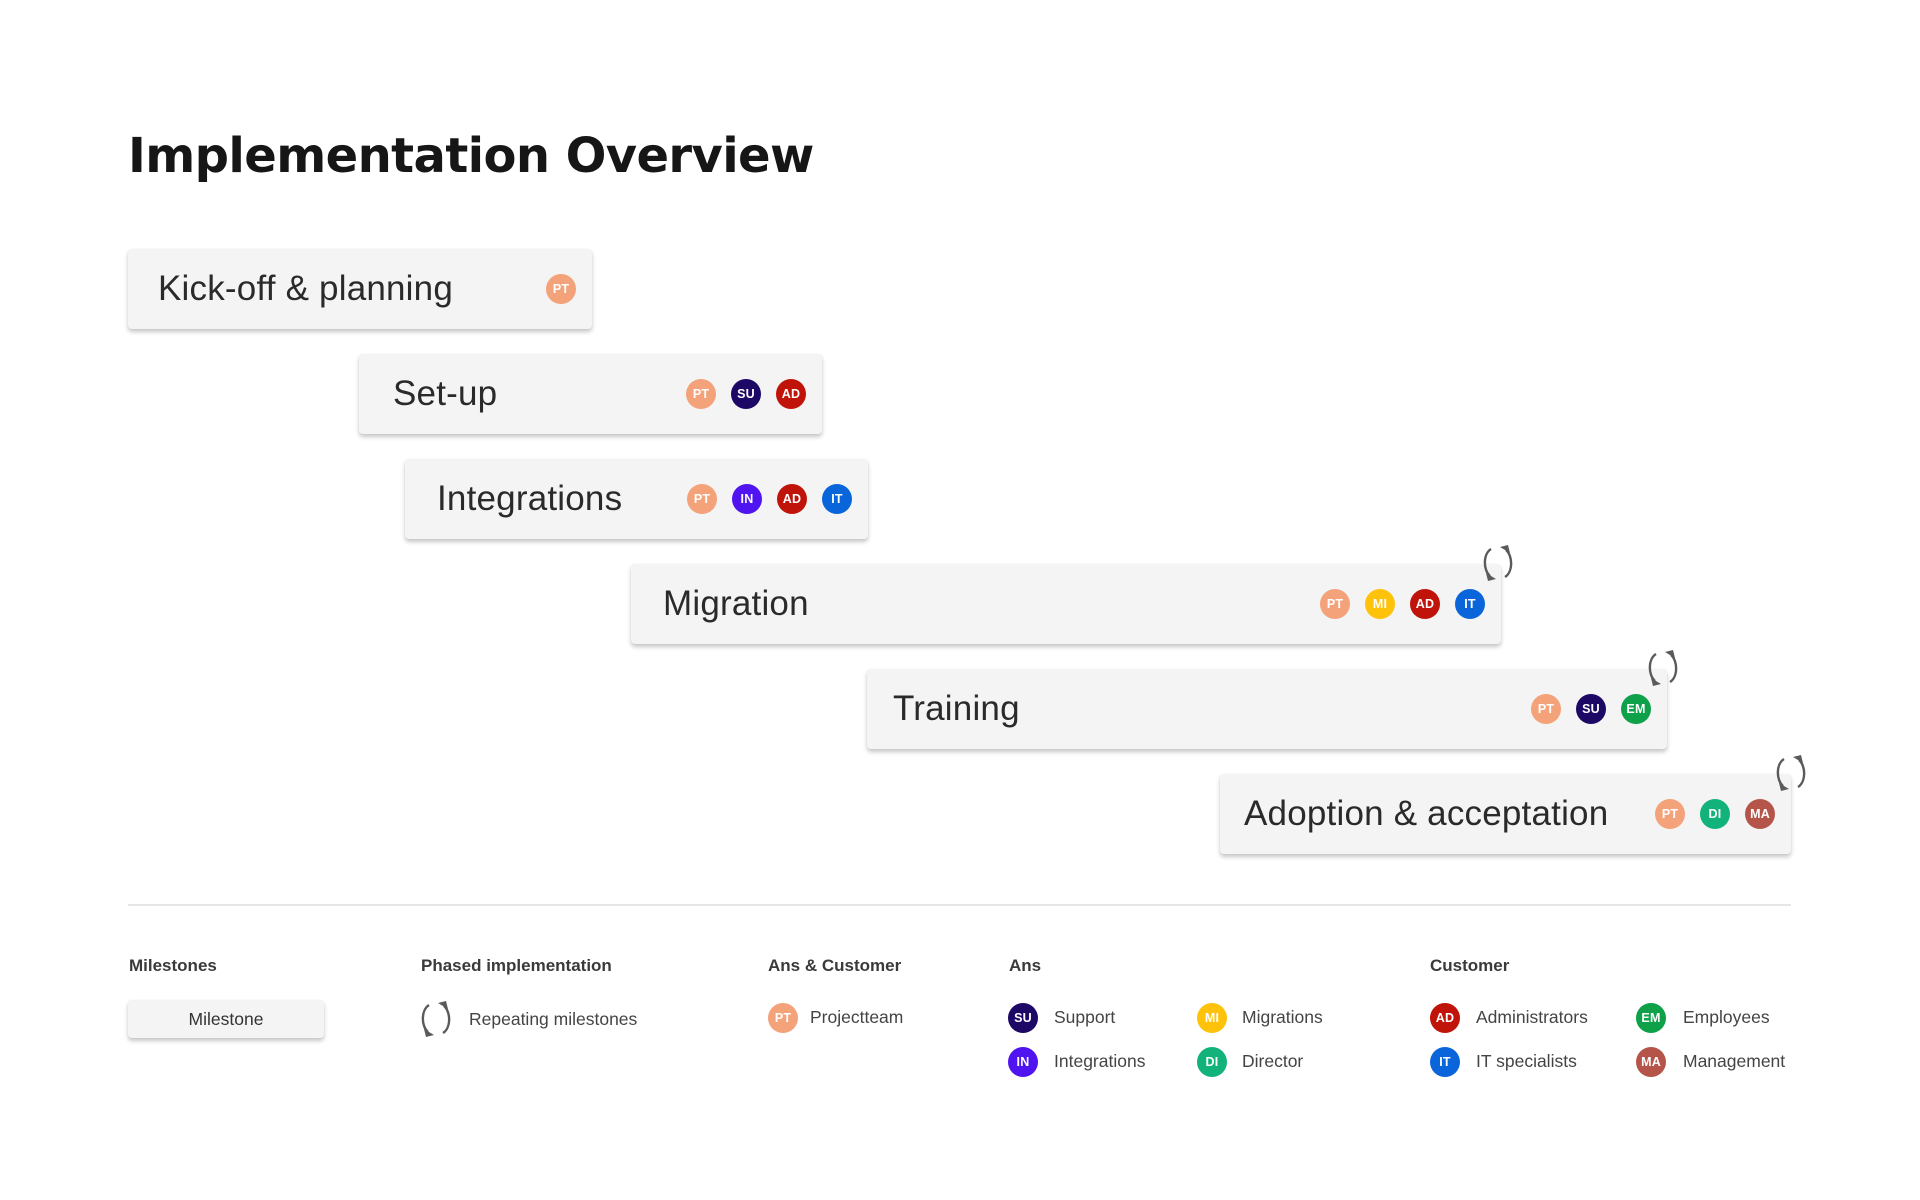 This screenshot has width=1920, height=1200. What do you see at coordinates (956, 708) in the screenshot?
I see `phase-label: Training` at bounding box center [956, 708].